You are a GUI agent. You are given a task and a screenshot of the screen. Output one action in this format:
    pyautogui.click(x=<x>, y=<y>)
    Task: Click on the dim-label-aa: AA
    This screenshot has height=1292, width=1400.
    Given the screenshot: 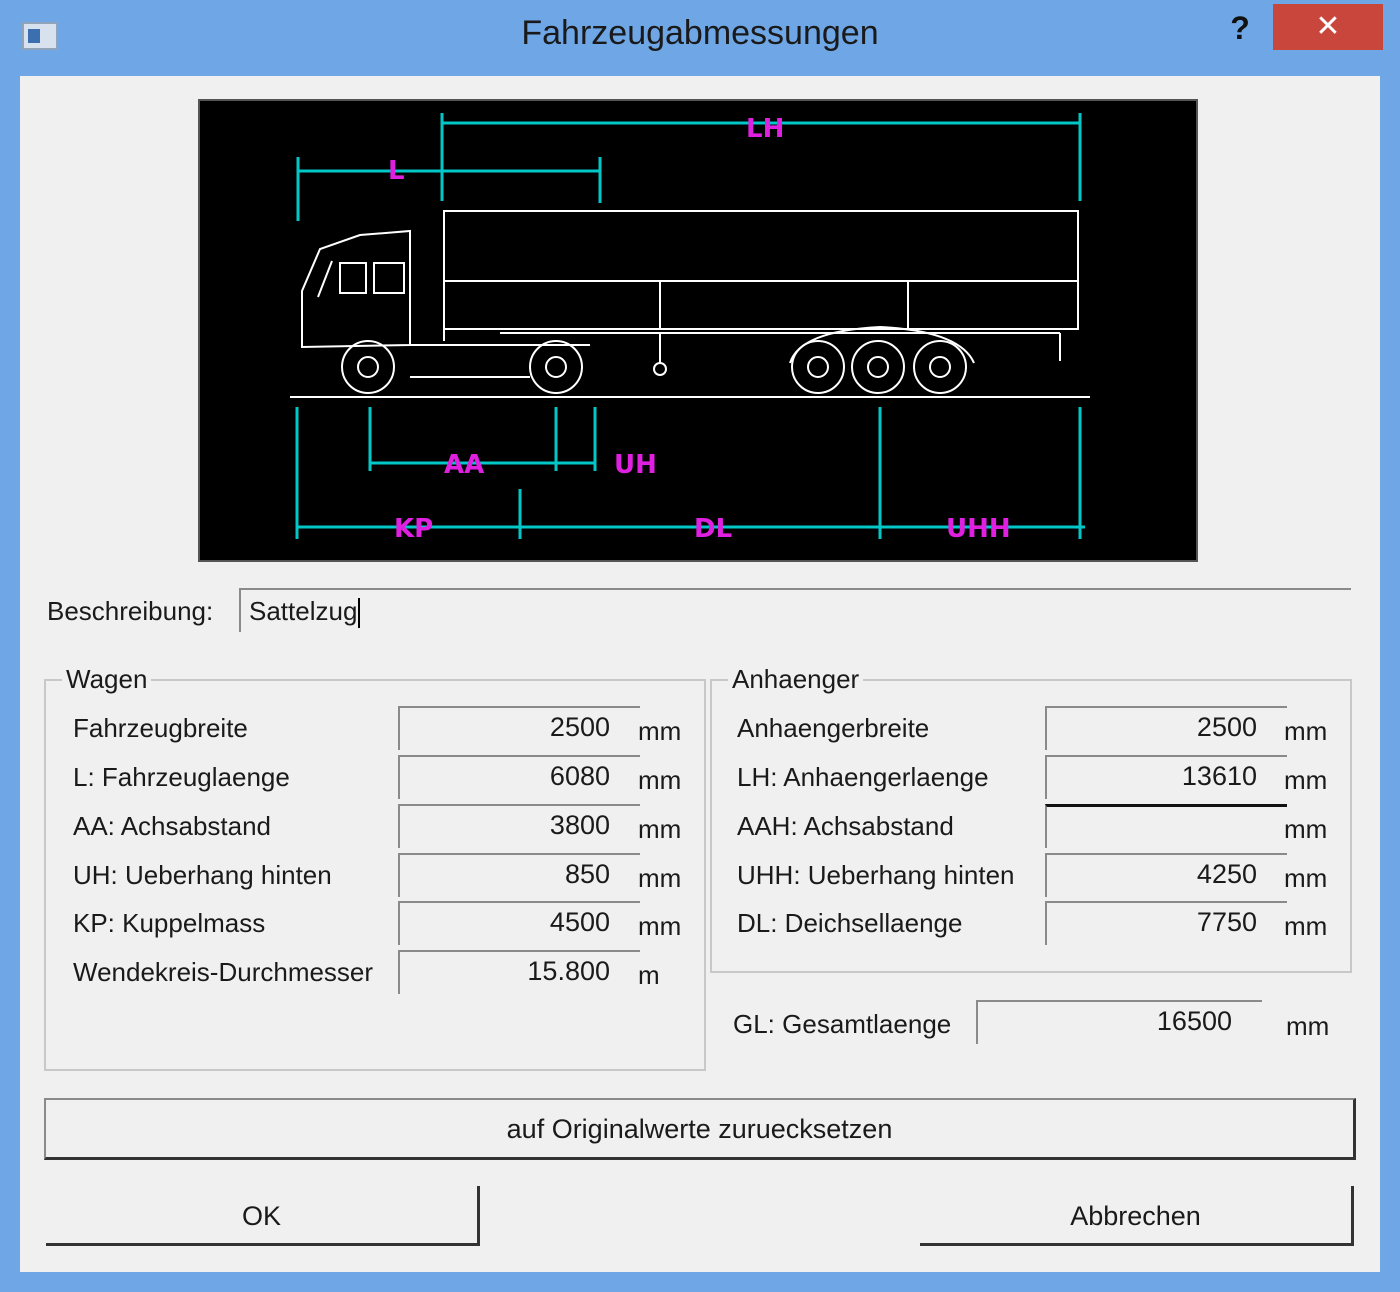 What is the action you would take?
    pyautogui.click(x=464, y=465)
    